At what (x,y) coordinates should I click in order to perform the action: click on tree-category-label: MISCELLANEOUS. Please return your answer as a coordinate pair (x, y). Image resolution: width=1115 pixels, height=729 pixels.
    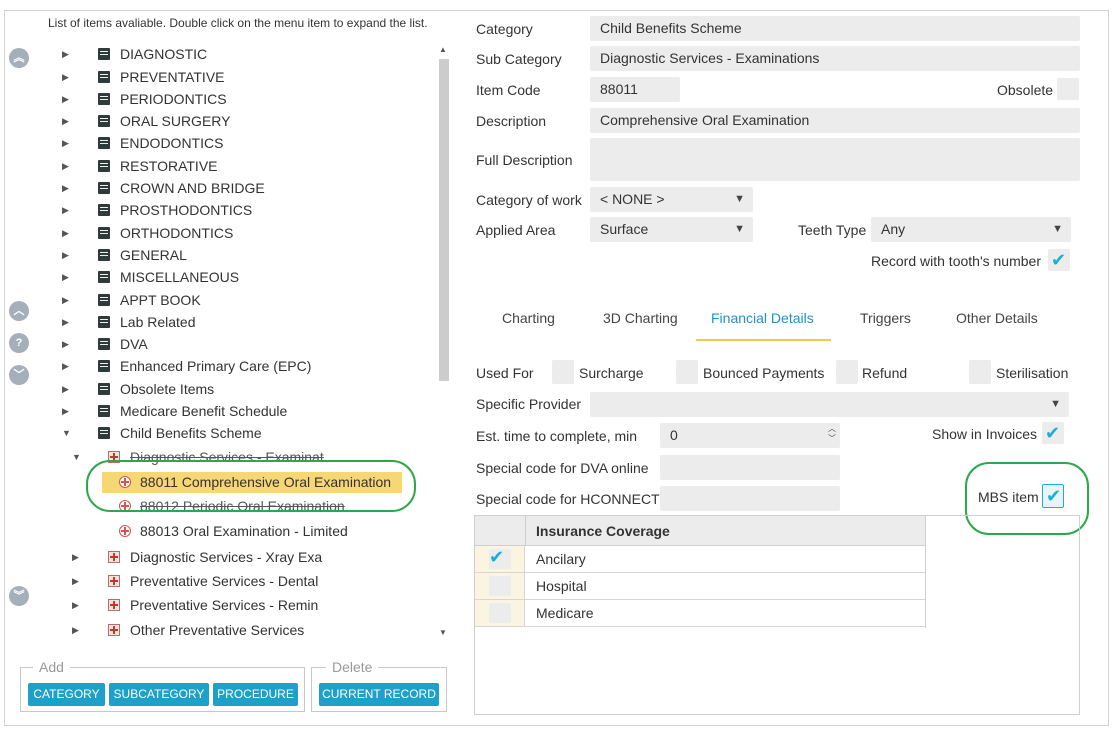
    Looking at the image, I should click on (180, 277).